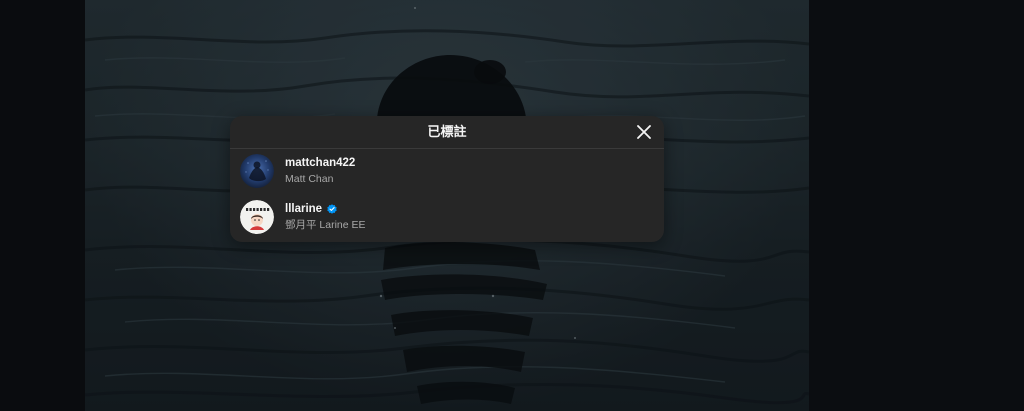 Image resolution: width=1024 pixels, height=411 pixels. What do you see at coordinates (42, 205) in the screenshot?
I see `backdrop-left` at bounding box center [42, 205].